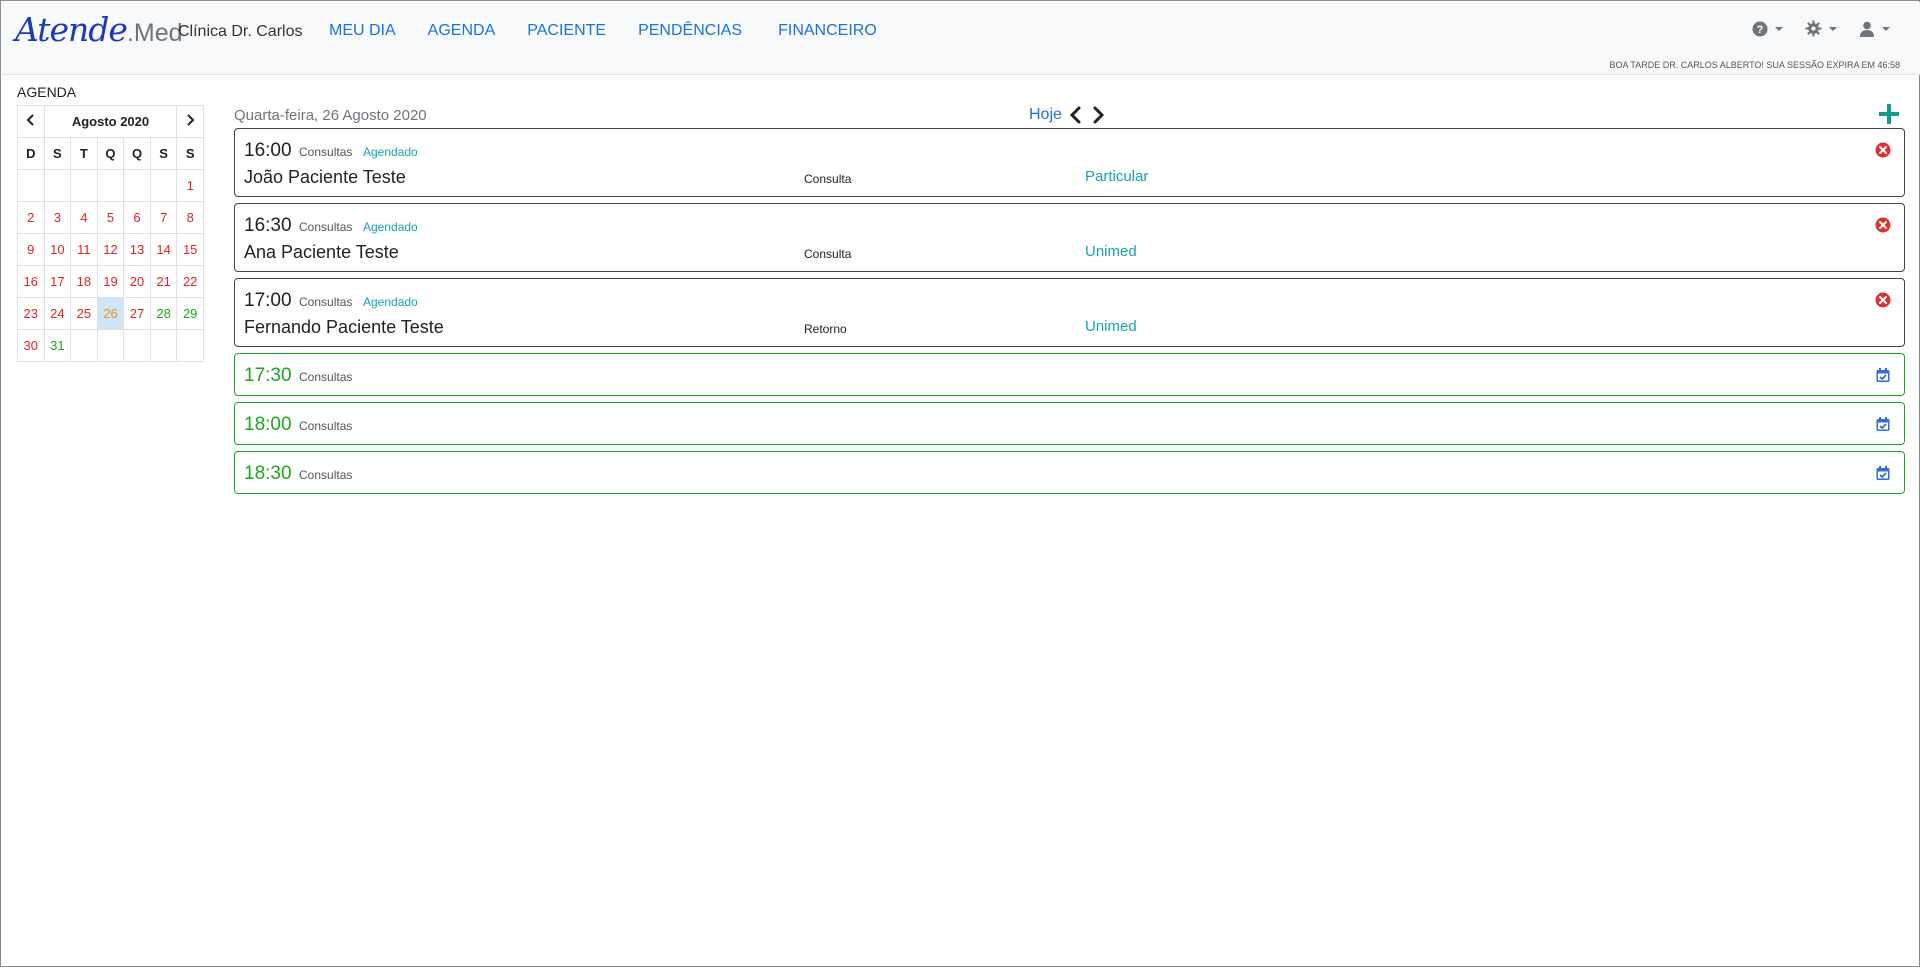 This screenshot has height=967, width=1920. I want to click on previous-day-icon, so click(1076, 115).